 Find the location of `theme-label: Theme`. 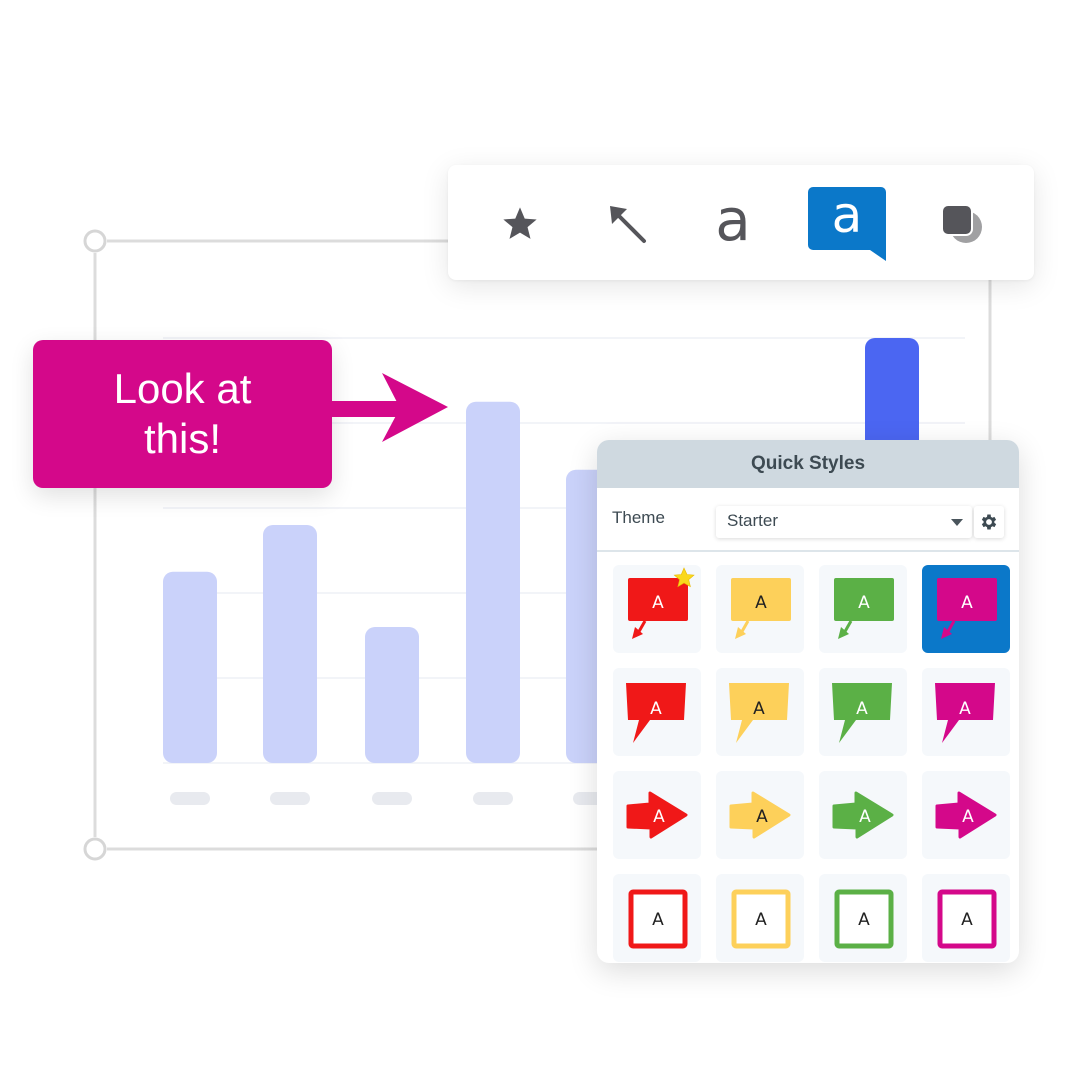

theme-label: Theme is located at coordinates (638, 517).